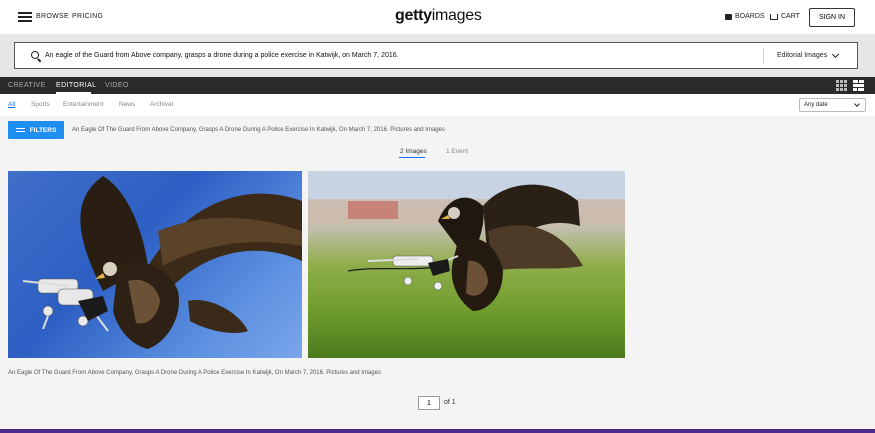 The image size is (875, 433). What do you see at coordinates (774, 16) in the screenshot?
I see `cart-icon` at bounding box center [774, 16].